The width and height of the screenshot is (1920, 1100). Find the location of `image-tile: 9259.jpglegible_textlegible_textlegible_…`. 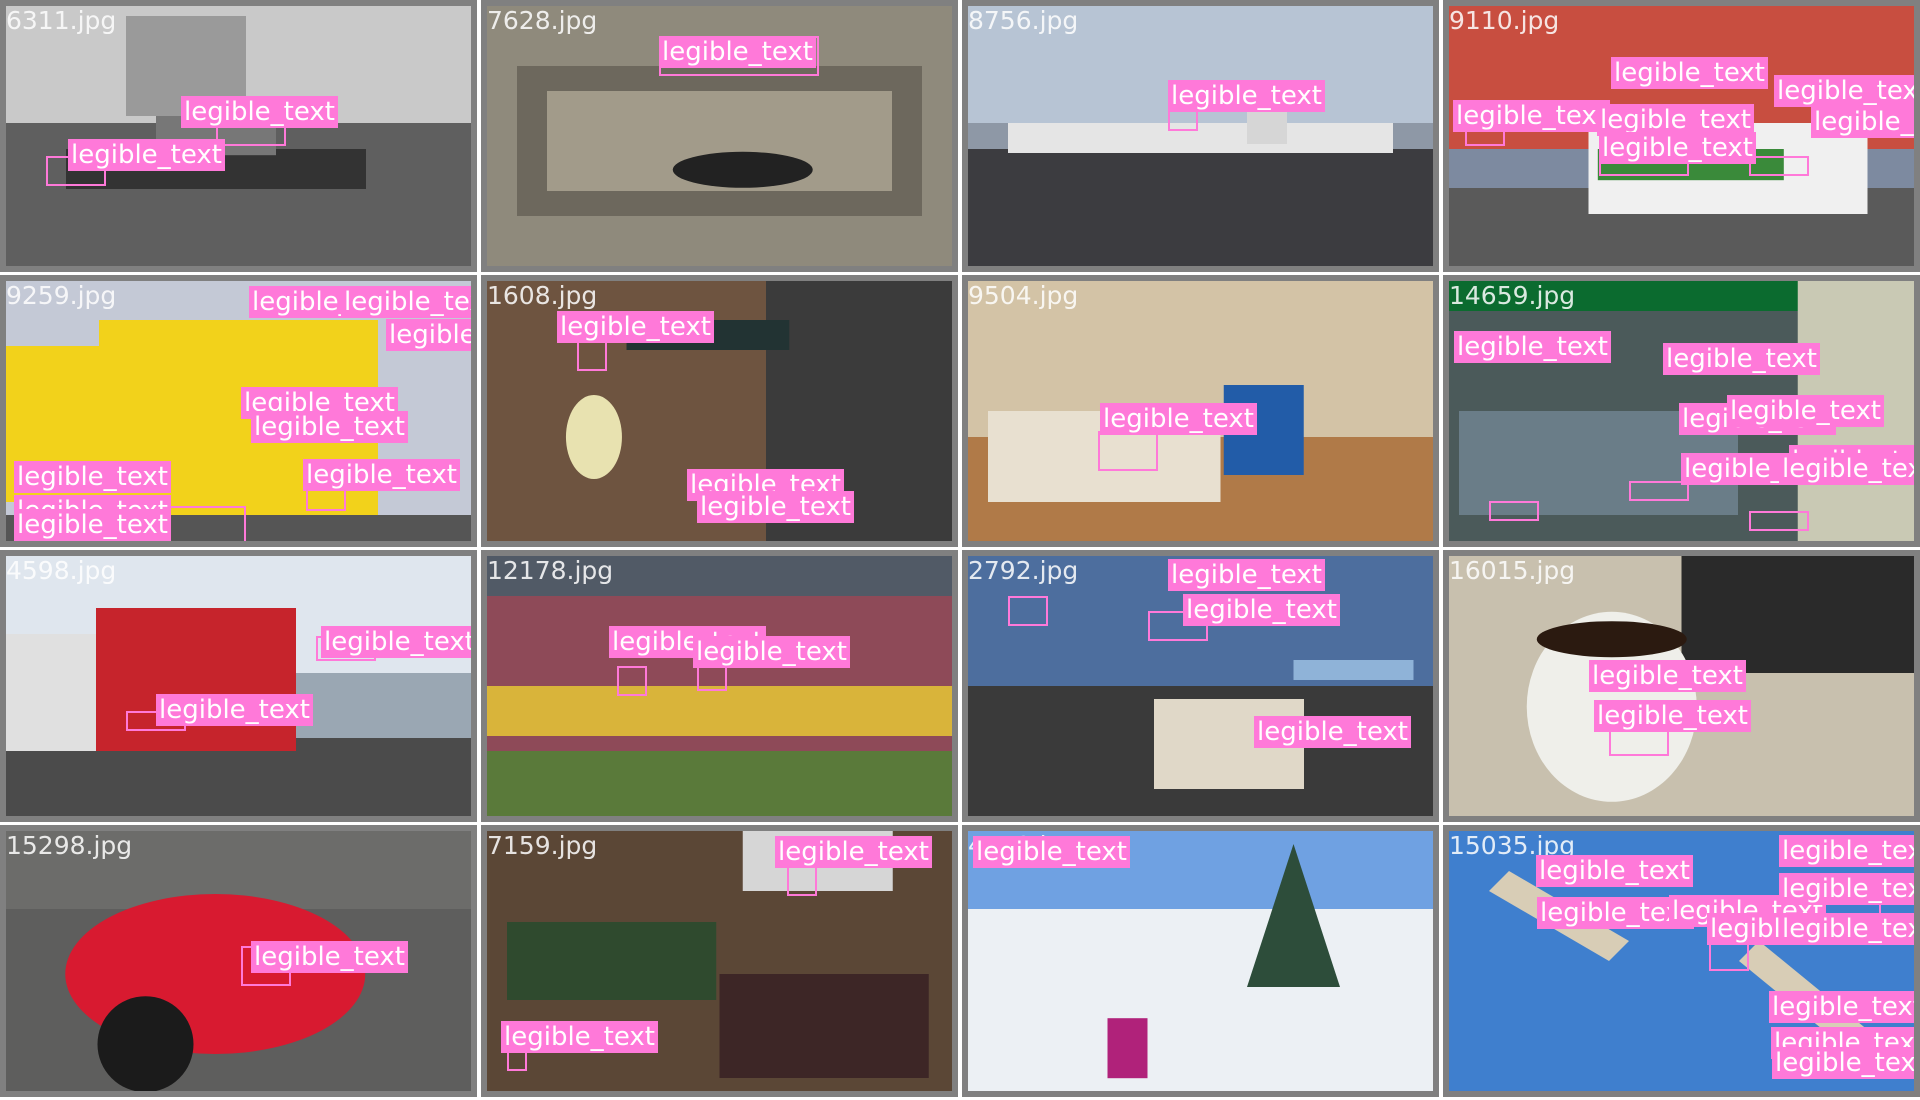

image-tile: 9259.jpglegible_textlegible_textlegible_… is located at coordinates (238, 411).